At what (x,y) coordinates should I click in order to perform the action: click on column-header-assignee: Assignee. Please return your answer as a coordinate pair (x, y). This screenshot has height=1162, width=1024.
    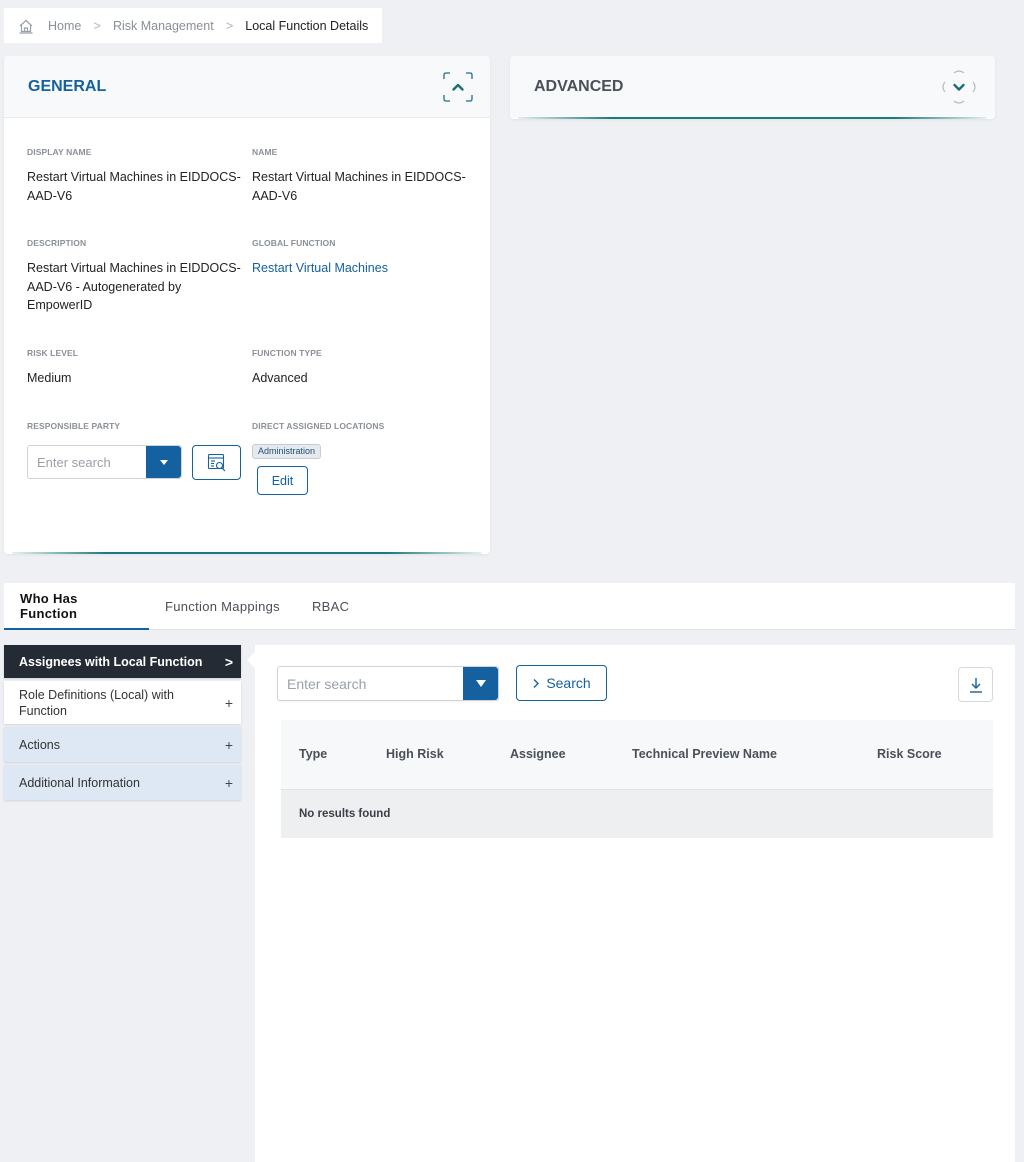
    Looking at the image, I should click on (538, 754).